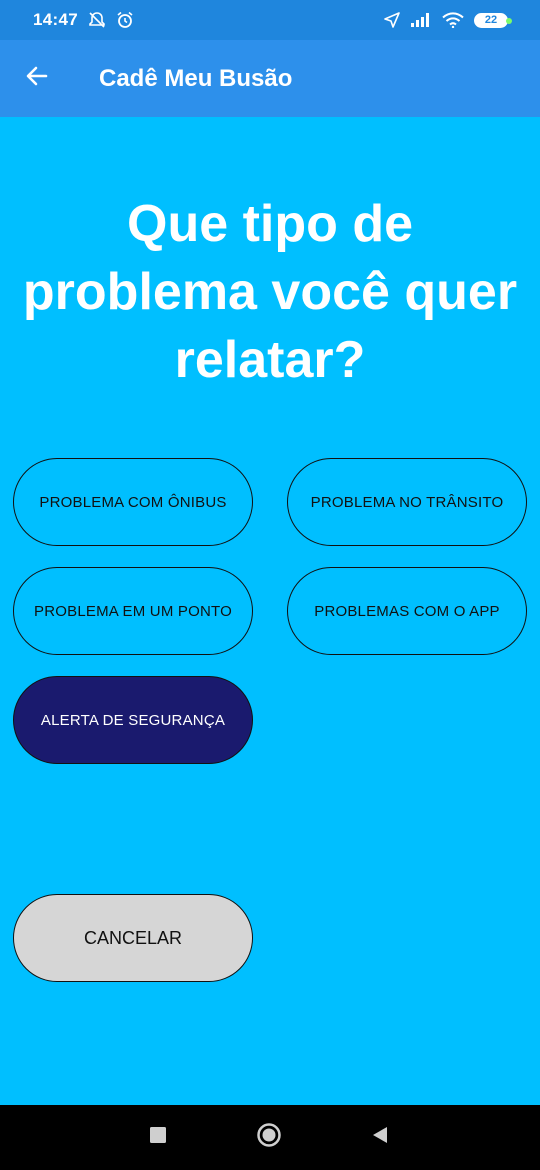  Describe the element at coordinates (125, 20) in the screenshot. I see `alarm-icon` at that location.